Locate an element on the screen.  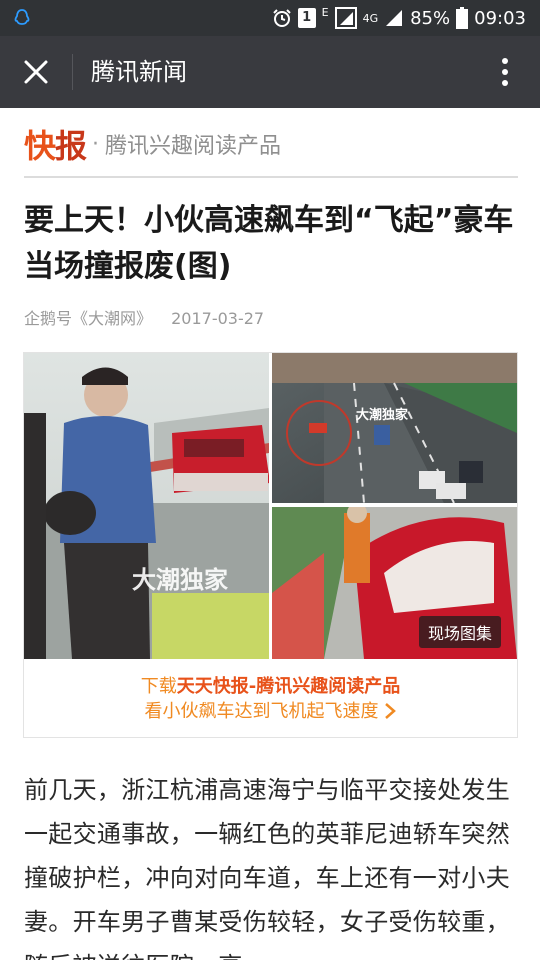
more-vertical-icon is located at coordinates (505, 72).